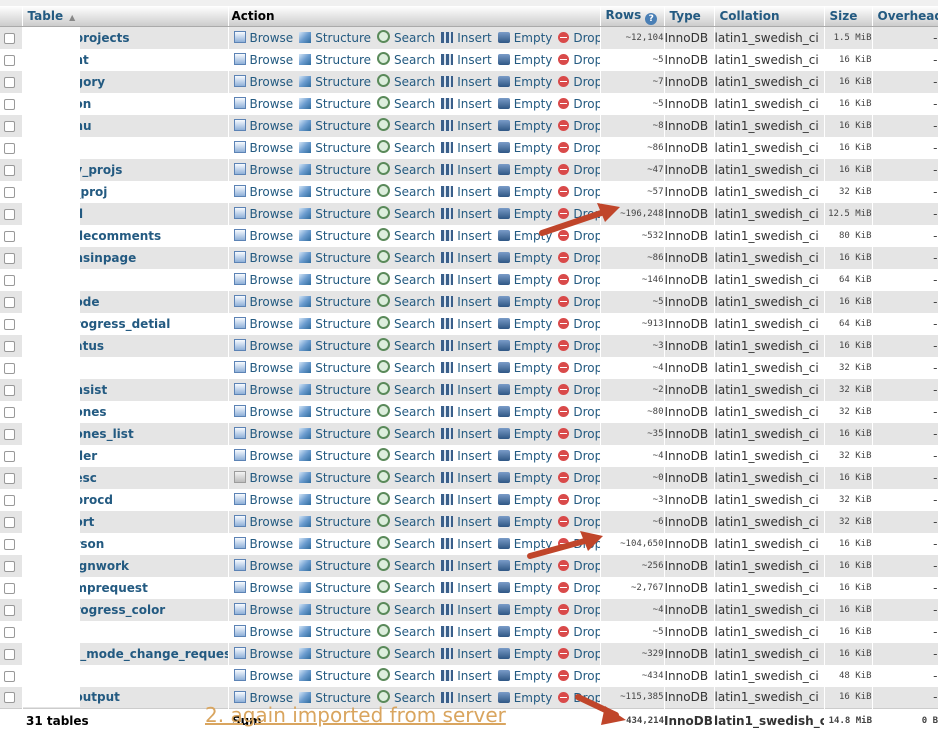  I want to click on header-table: Table ▲, so click(125, 16).